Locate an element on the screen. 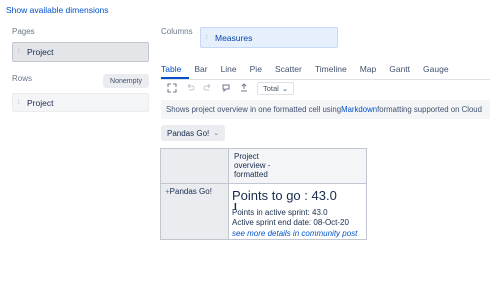  nonempty-button: Nonempty is located at coordinates (126, 81).